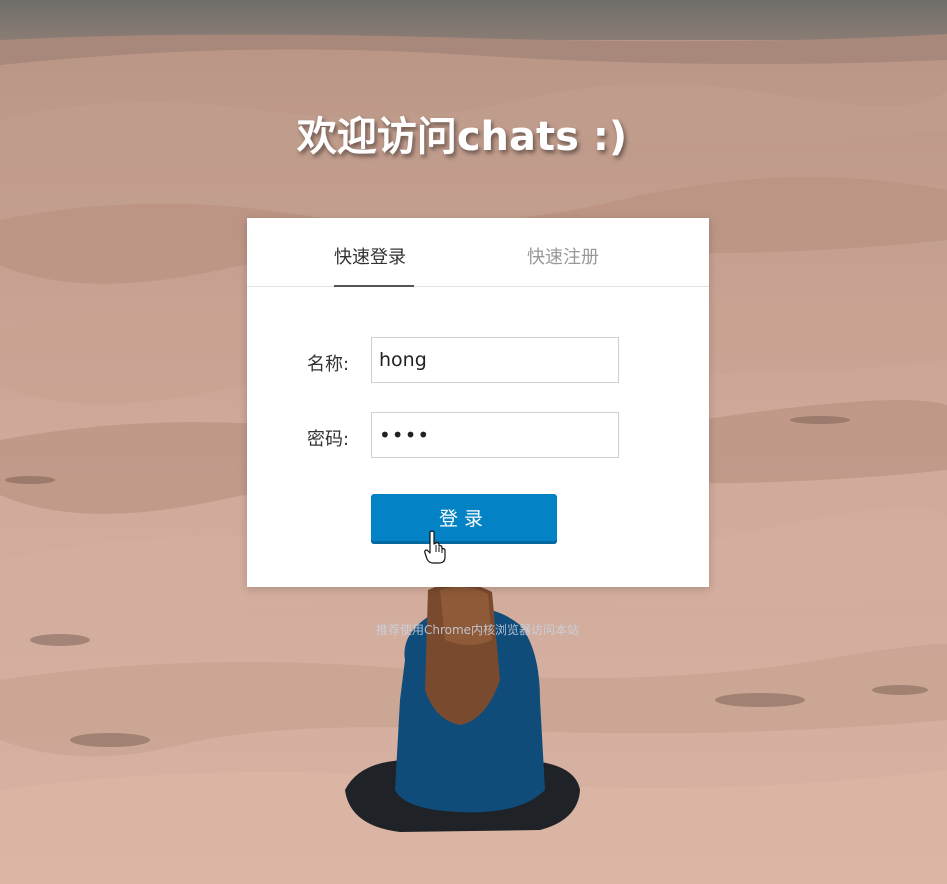 The width and height of the screenshot is (947, 884). Describe the element at coordinates (495, 435) in the screenshot. I see `password-input: ••••` at that location.